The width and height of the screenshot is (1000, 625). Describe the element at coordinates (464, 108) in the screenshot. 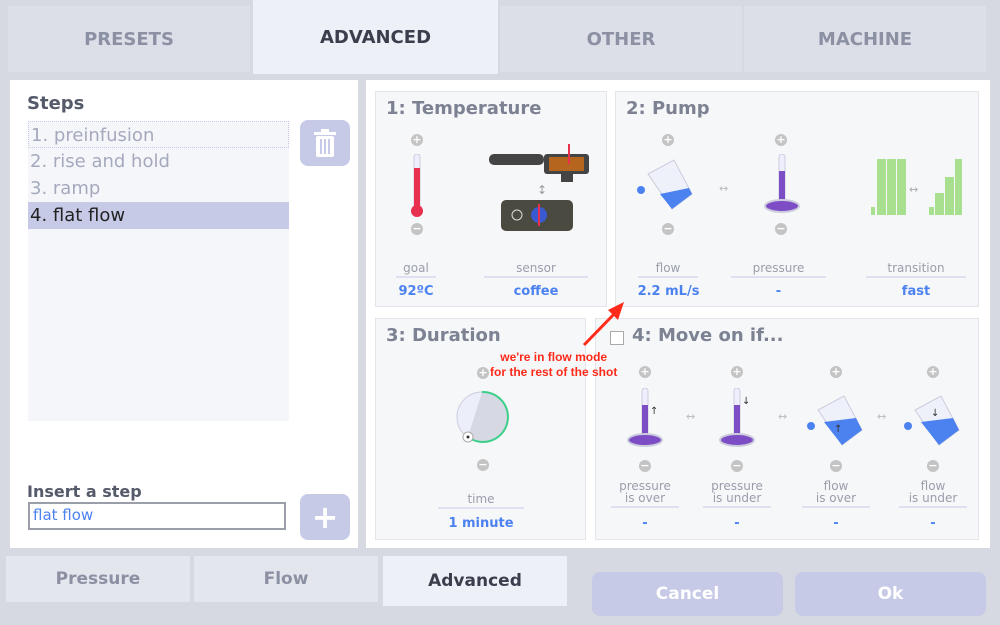

I see `card-title: 1: Temperature` at that location.